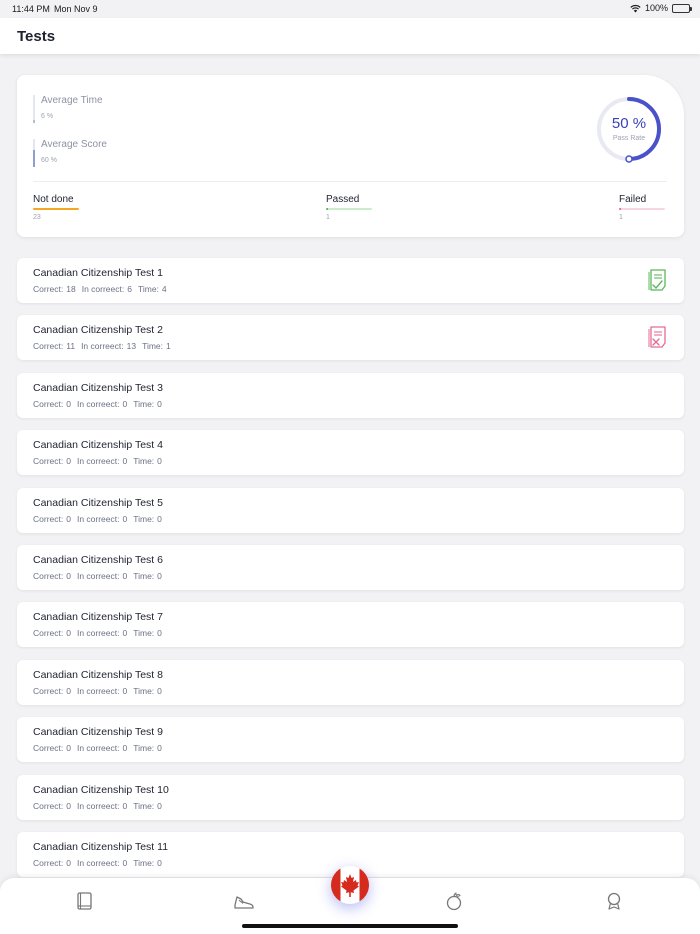 The height and width of the screenshot is (934, 700). I want to click on failed-count: 1, so click(621, 217).